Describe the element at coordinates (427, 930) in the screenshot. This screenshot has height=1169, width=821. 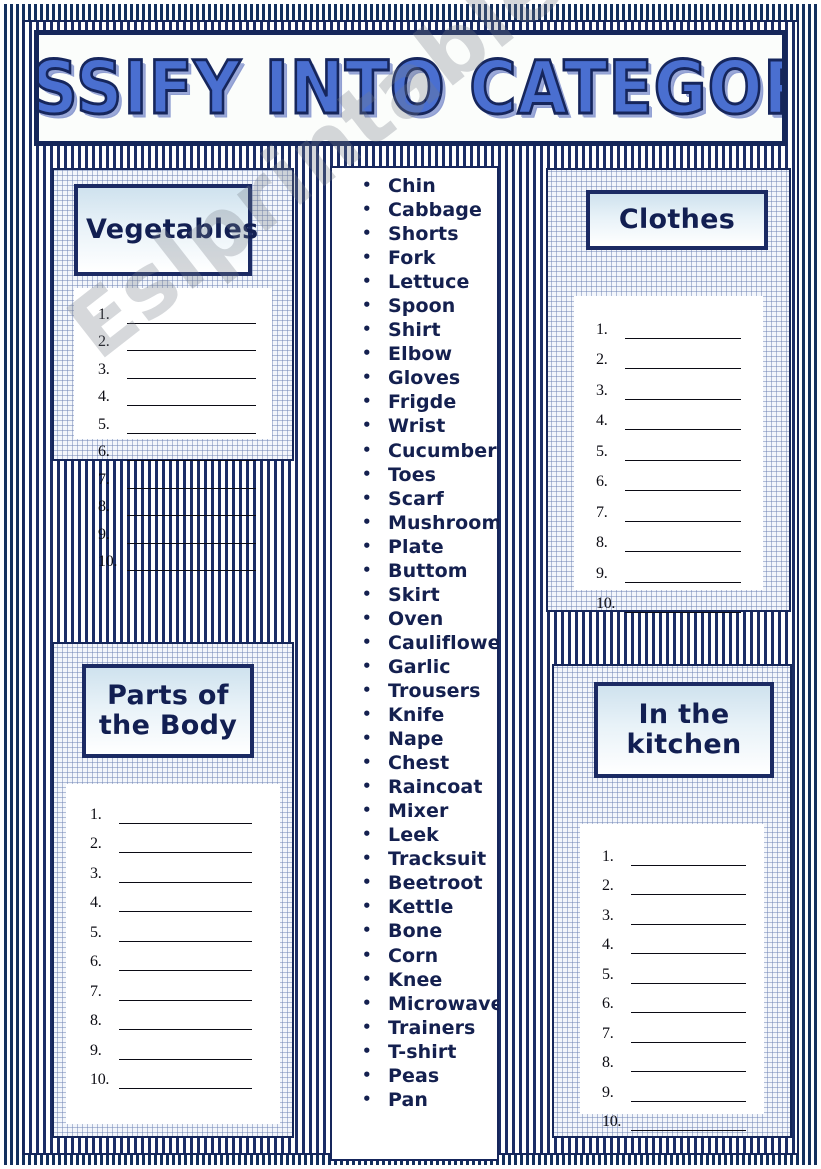
I see `word-bank-item: Bone` at that location.